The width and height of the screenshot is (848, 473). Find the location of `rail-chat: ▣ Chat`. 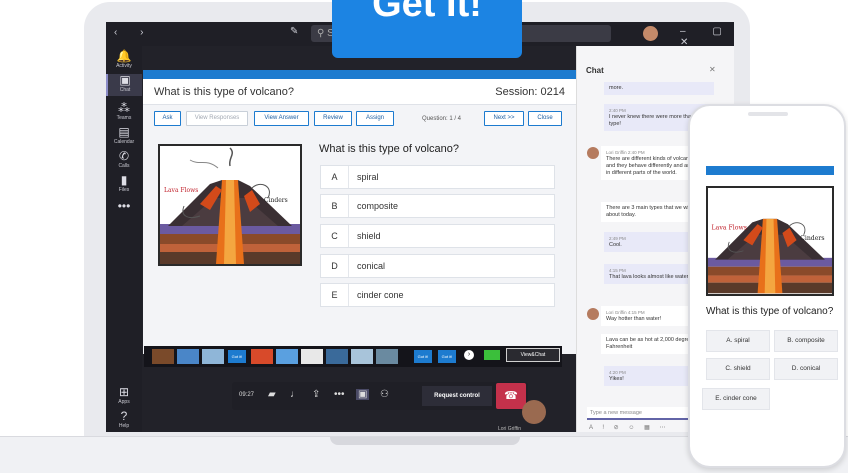

rail-chat: ▣ Chat is located at coordinates (124, 85).